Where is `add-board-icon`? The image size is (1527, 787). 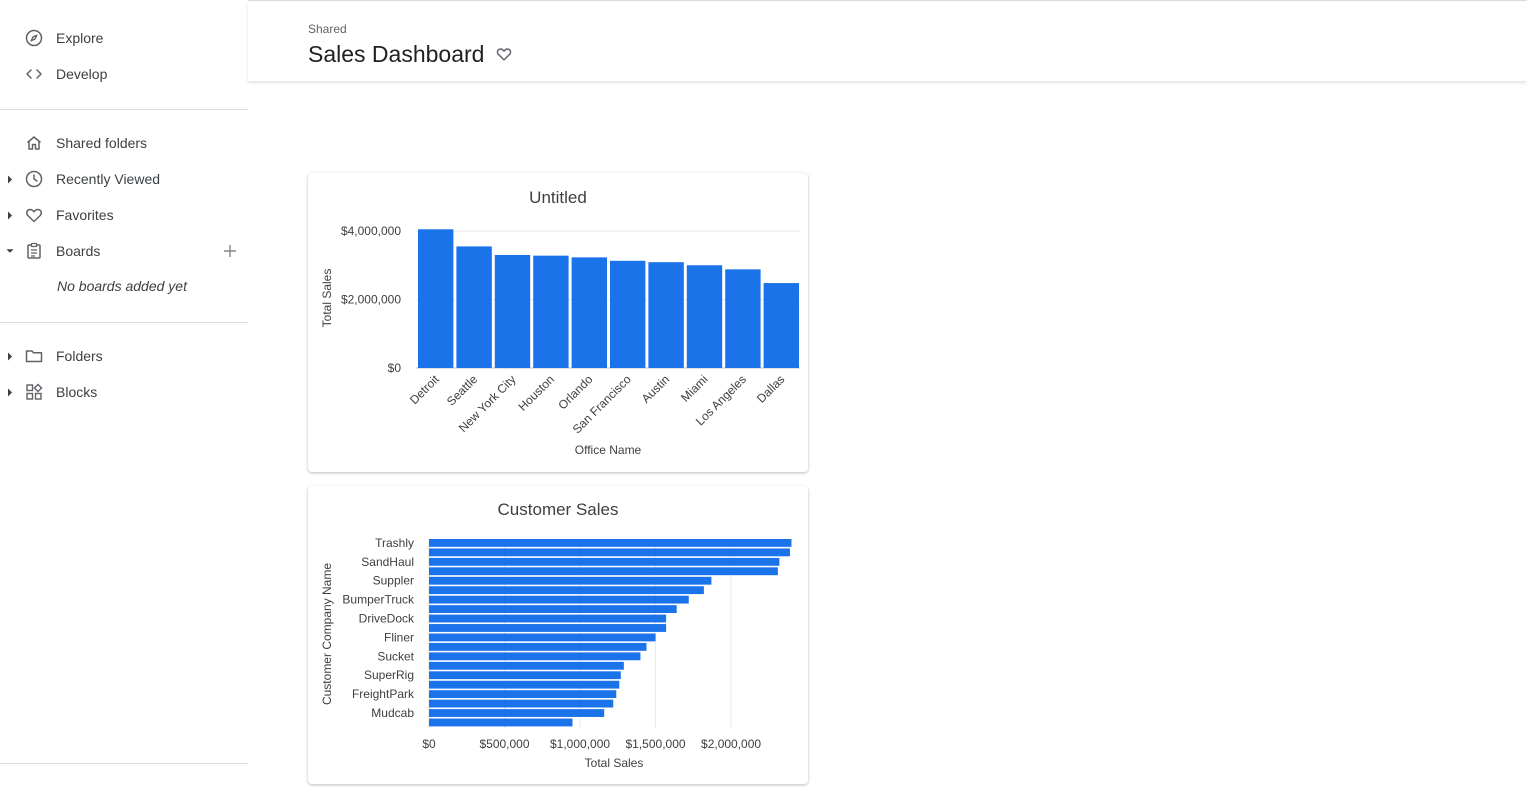
add-board-icon is located at coordinates (230, 251).